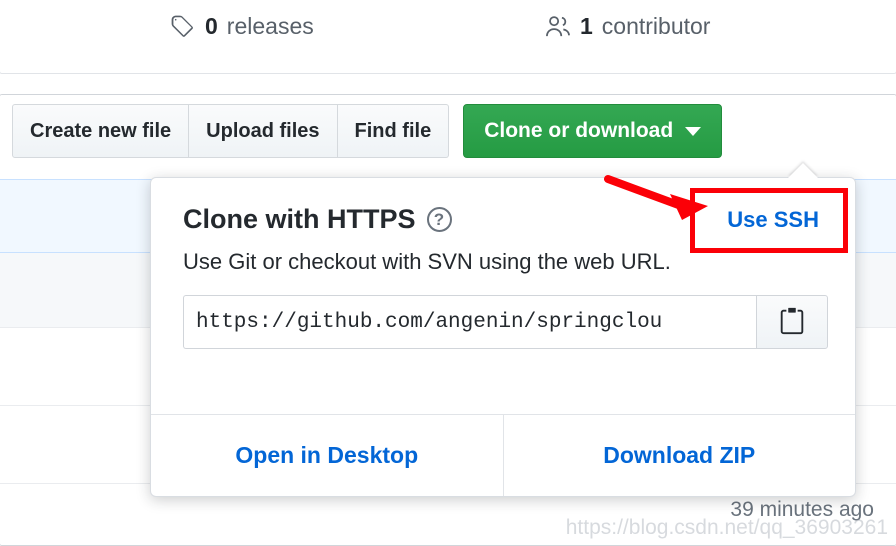  I want to click on people-icon, so click(558, 27).